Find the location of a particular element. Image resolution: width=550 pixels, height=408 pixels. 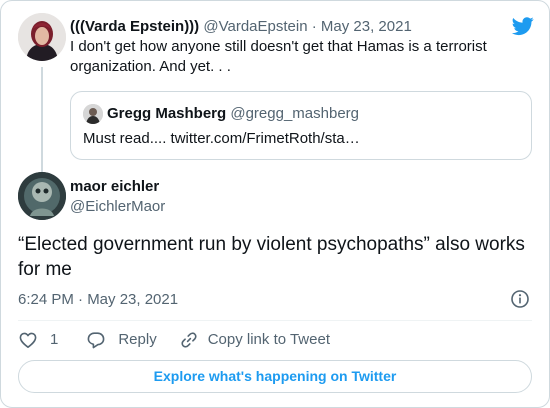

author-name: (((Varda Epstein))) is located at coordinates (134, 26).